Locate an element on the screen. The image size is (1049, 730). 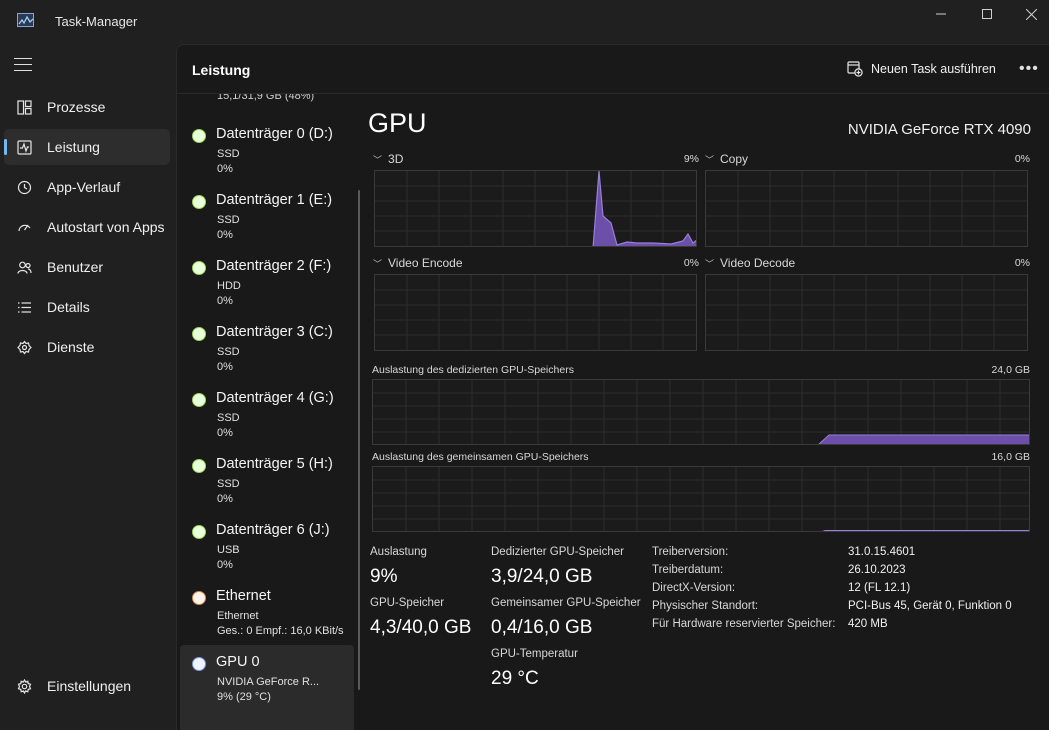
shared-memory-stat-value: 0,4/16,0 GB is located at coordinates (542, 627).